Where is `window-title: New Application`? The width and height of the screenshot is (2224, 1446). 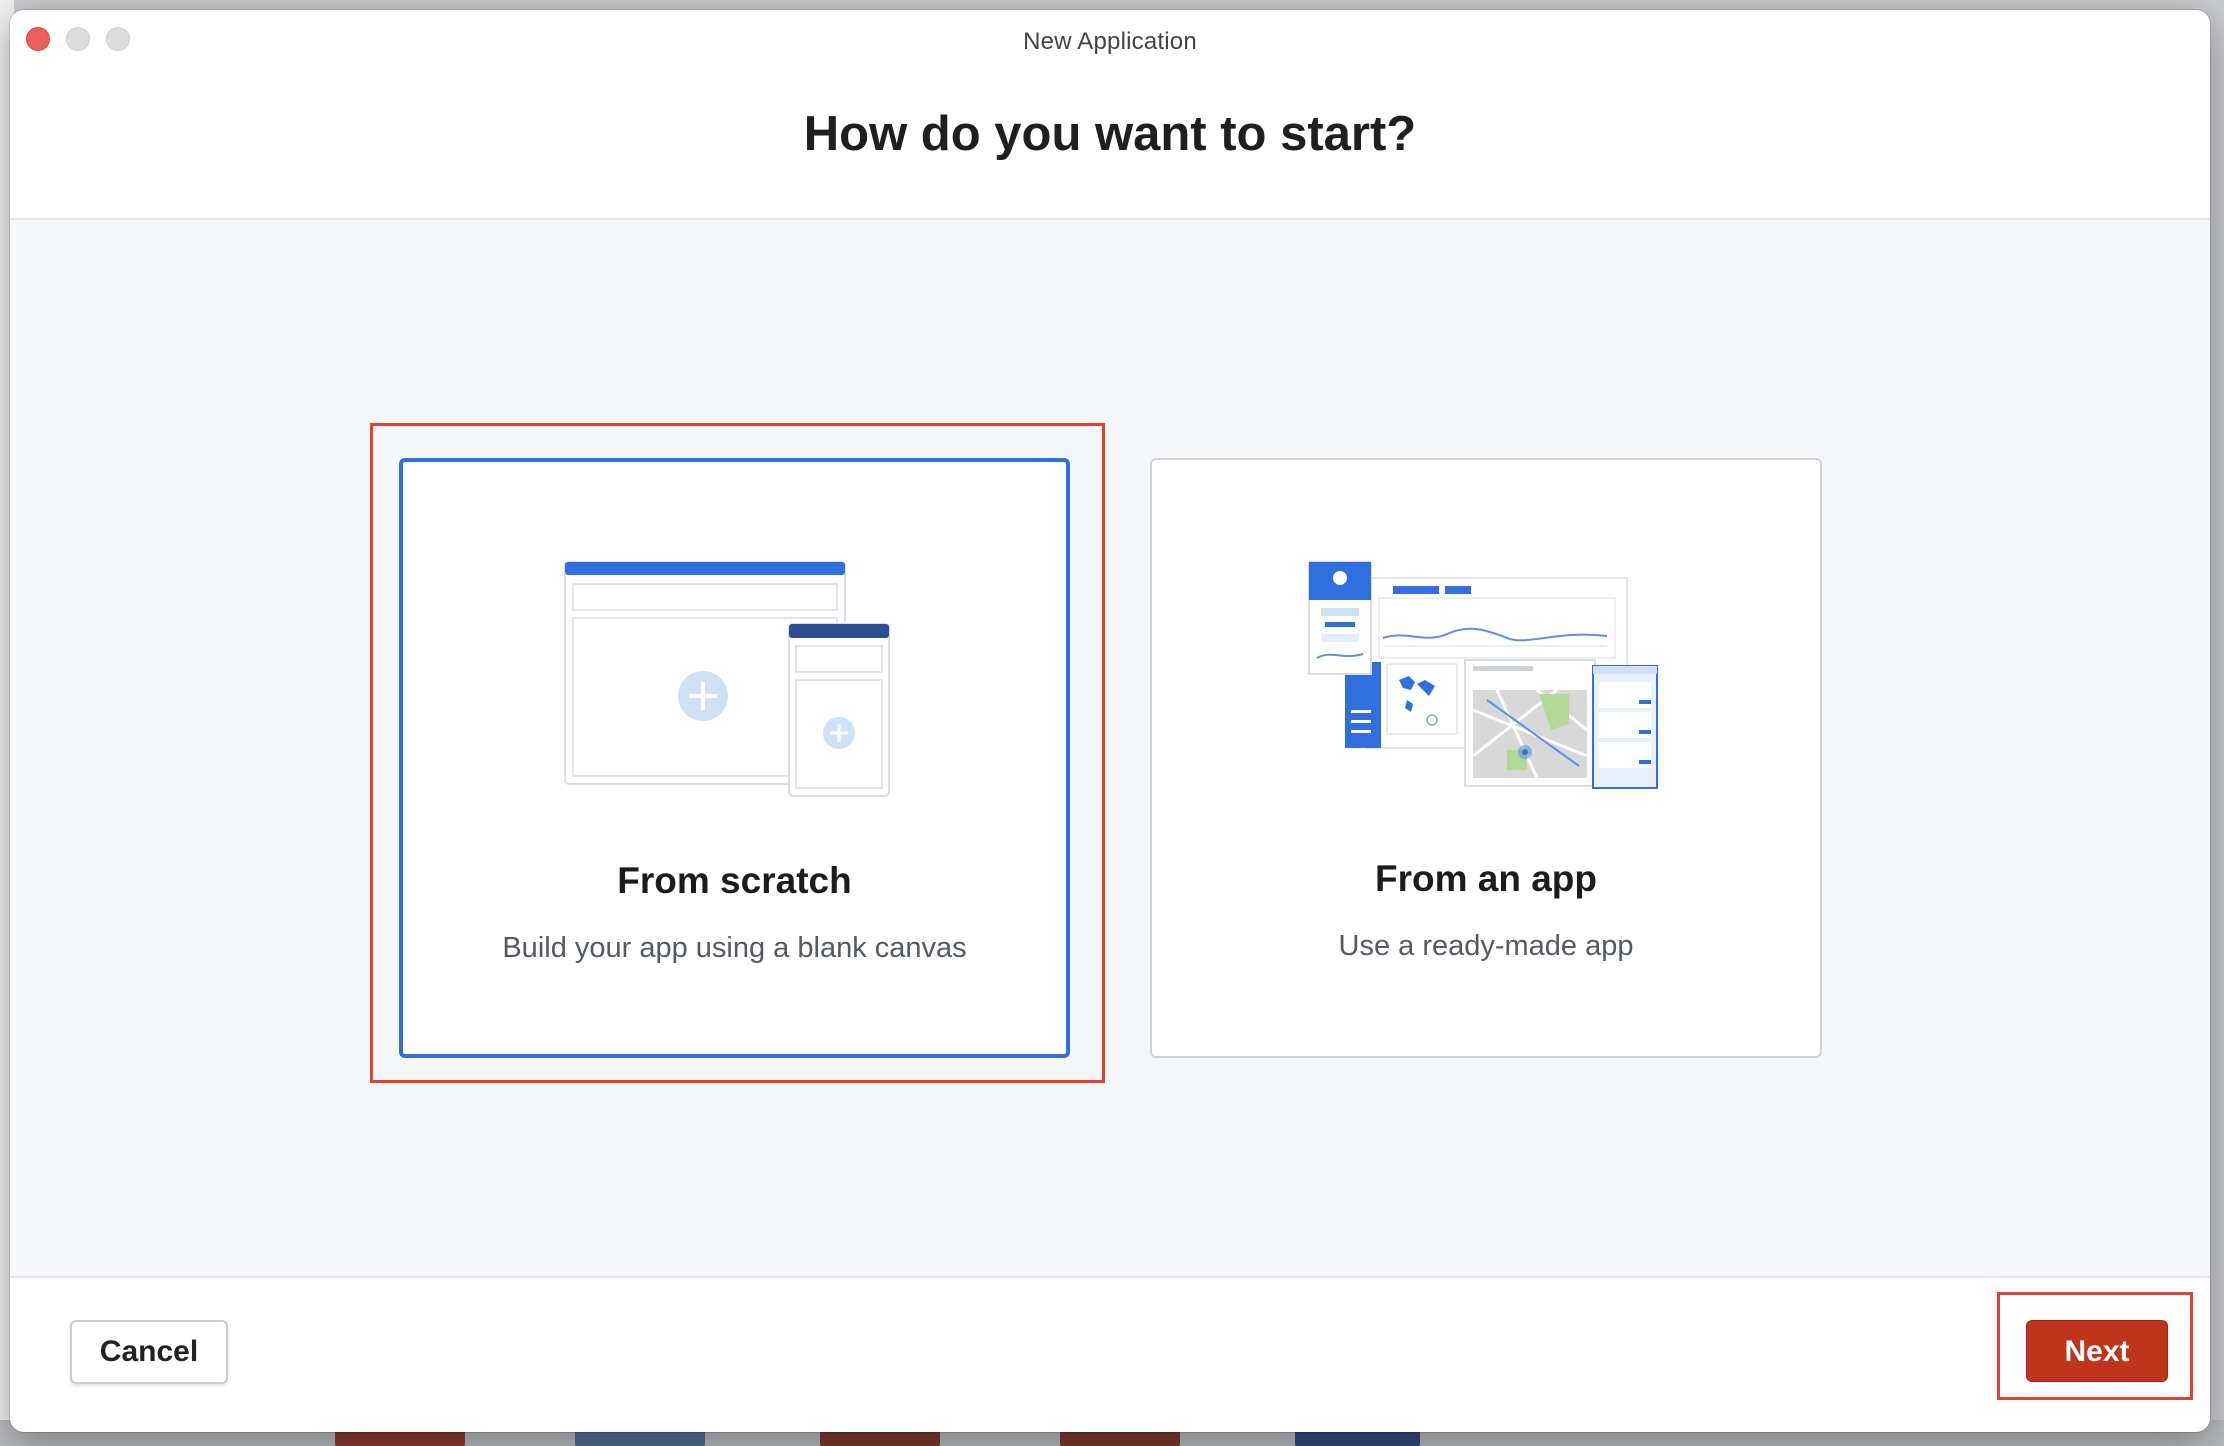 window-title: New Application is located at coordinates (1110, 41).